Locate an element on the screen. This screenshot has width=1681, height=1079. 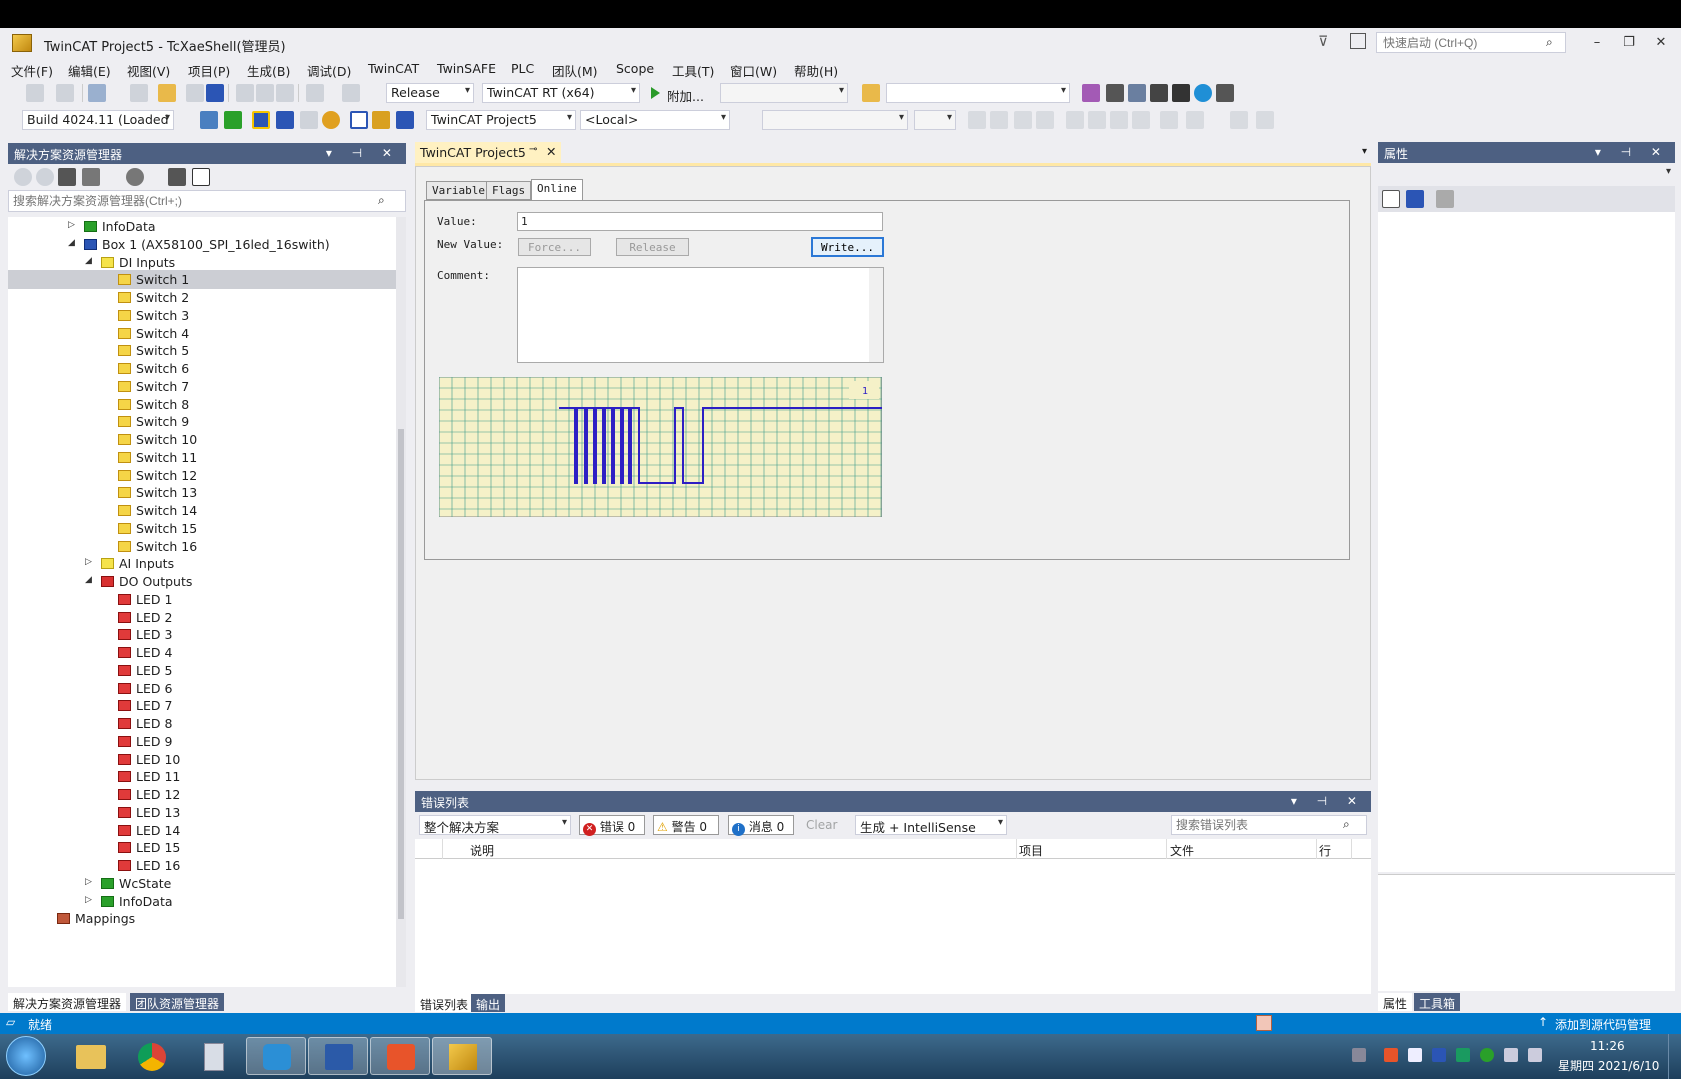
debug-icon is located at coordinates (405, 120).